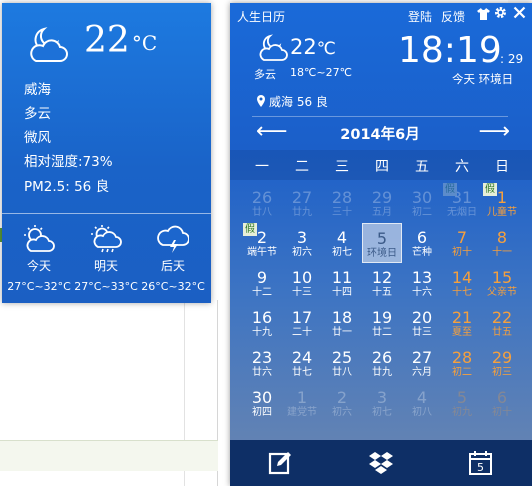 The height and width of the screenshot is (486, 532). I want to click on weather-temperature: 22 °C, so click(121, 40).